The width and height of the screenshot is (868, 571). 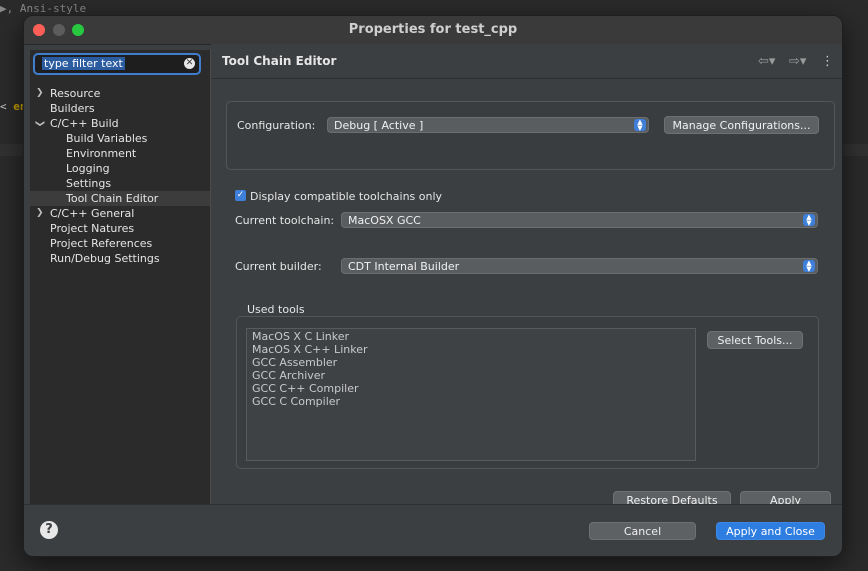 What do you see at coordinates (276, 125) in the screenshot?
I see `configuration-label: Configuration:` at bounding box center [276, 125].